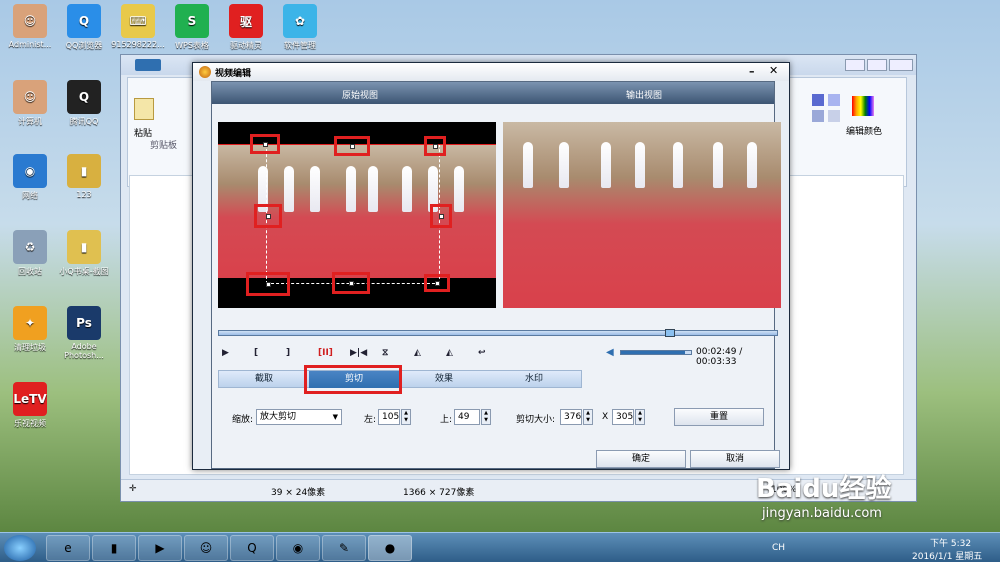 The height and width of the screenshot is (562, 1000). I want to click on top-input: 49, so click(467, 417).